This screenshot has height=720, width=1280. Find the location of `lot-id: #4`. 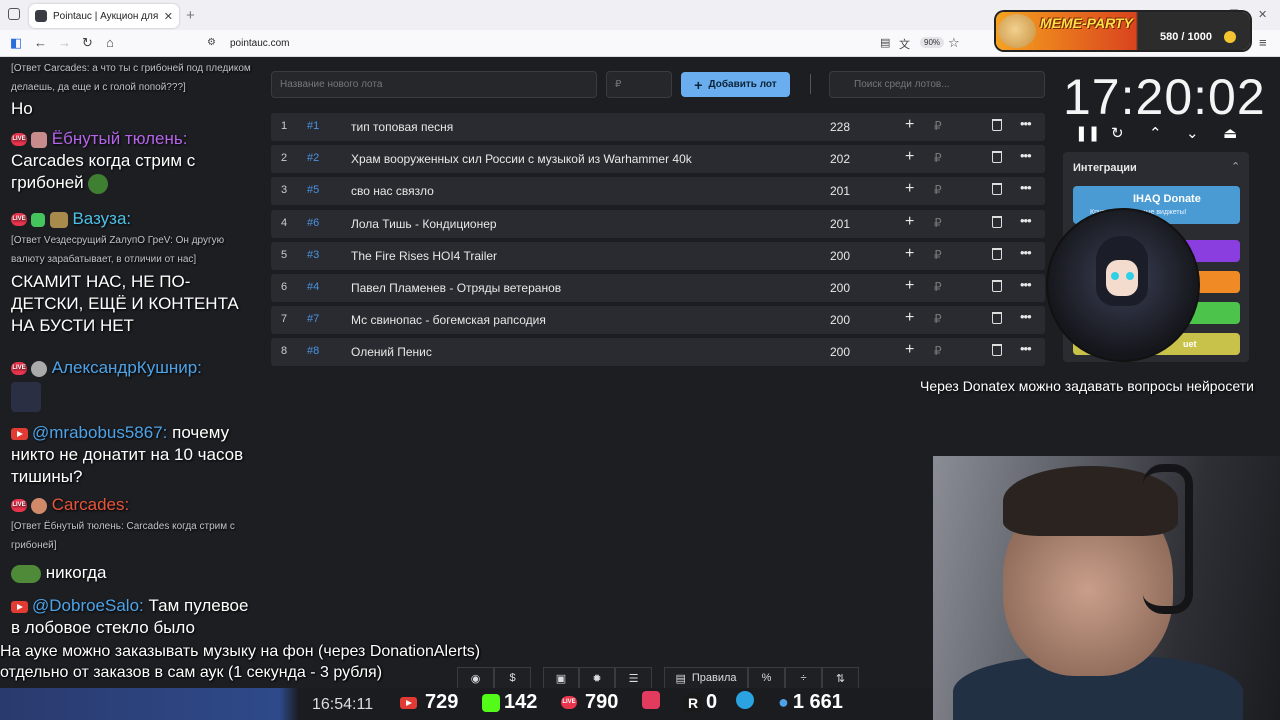

lot-id: #4 is located at coordinates (313, 287).